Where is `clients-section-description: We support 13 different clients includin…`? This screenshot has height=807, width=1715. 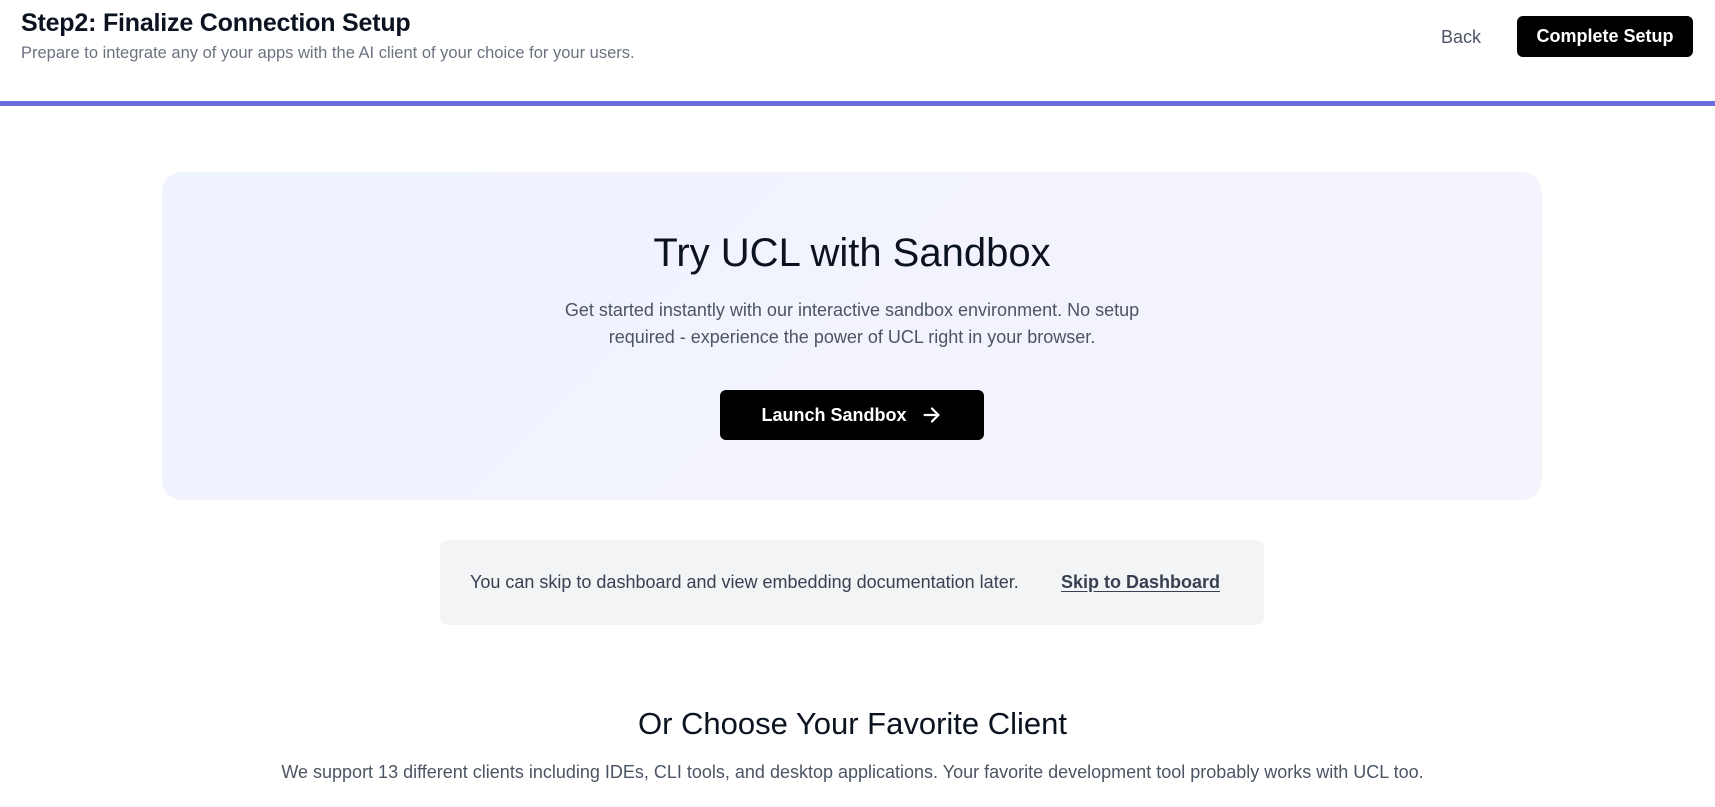
clients-section-description: We support 13 different clients includin… is located at coordinates (852, 772).